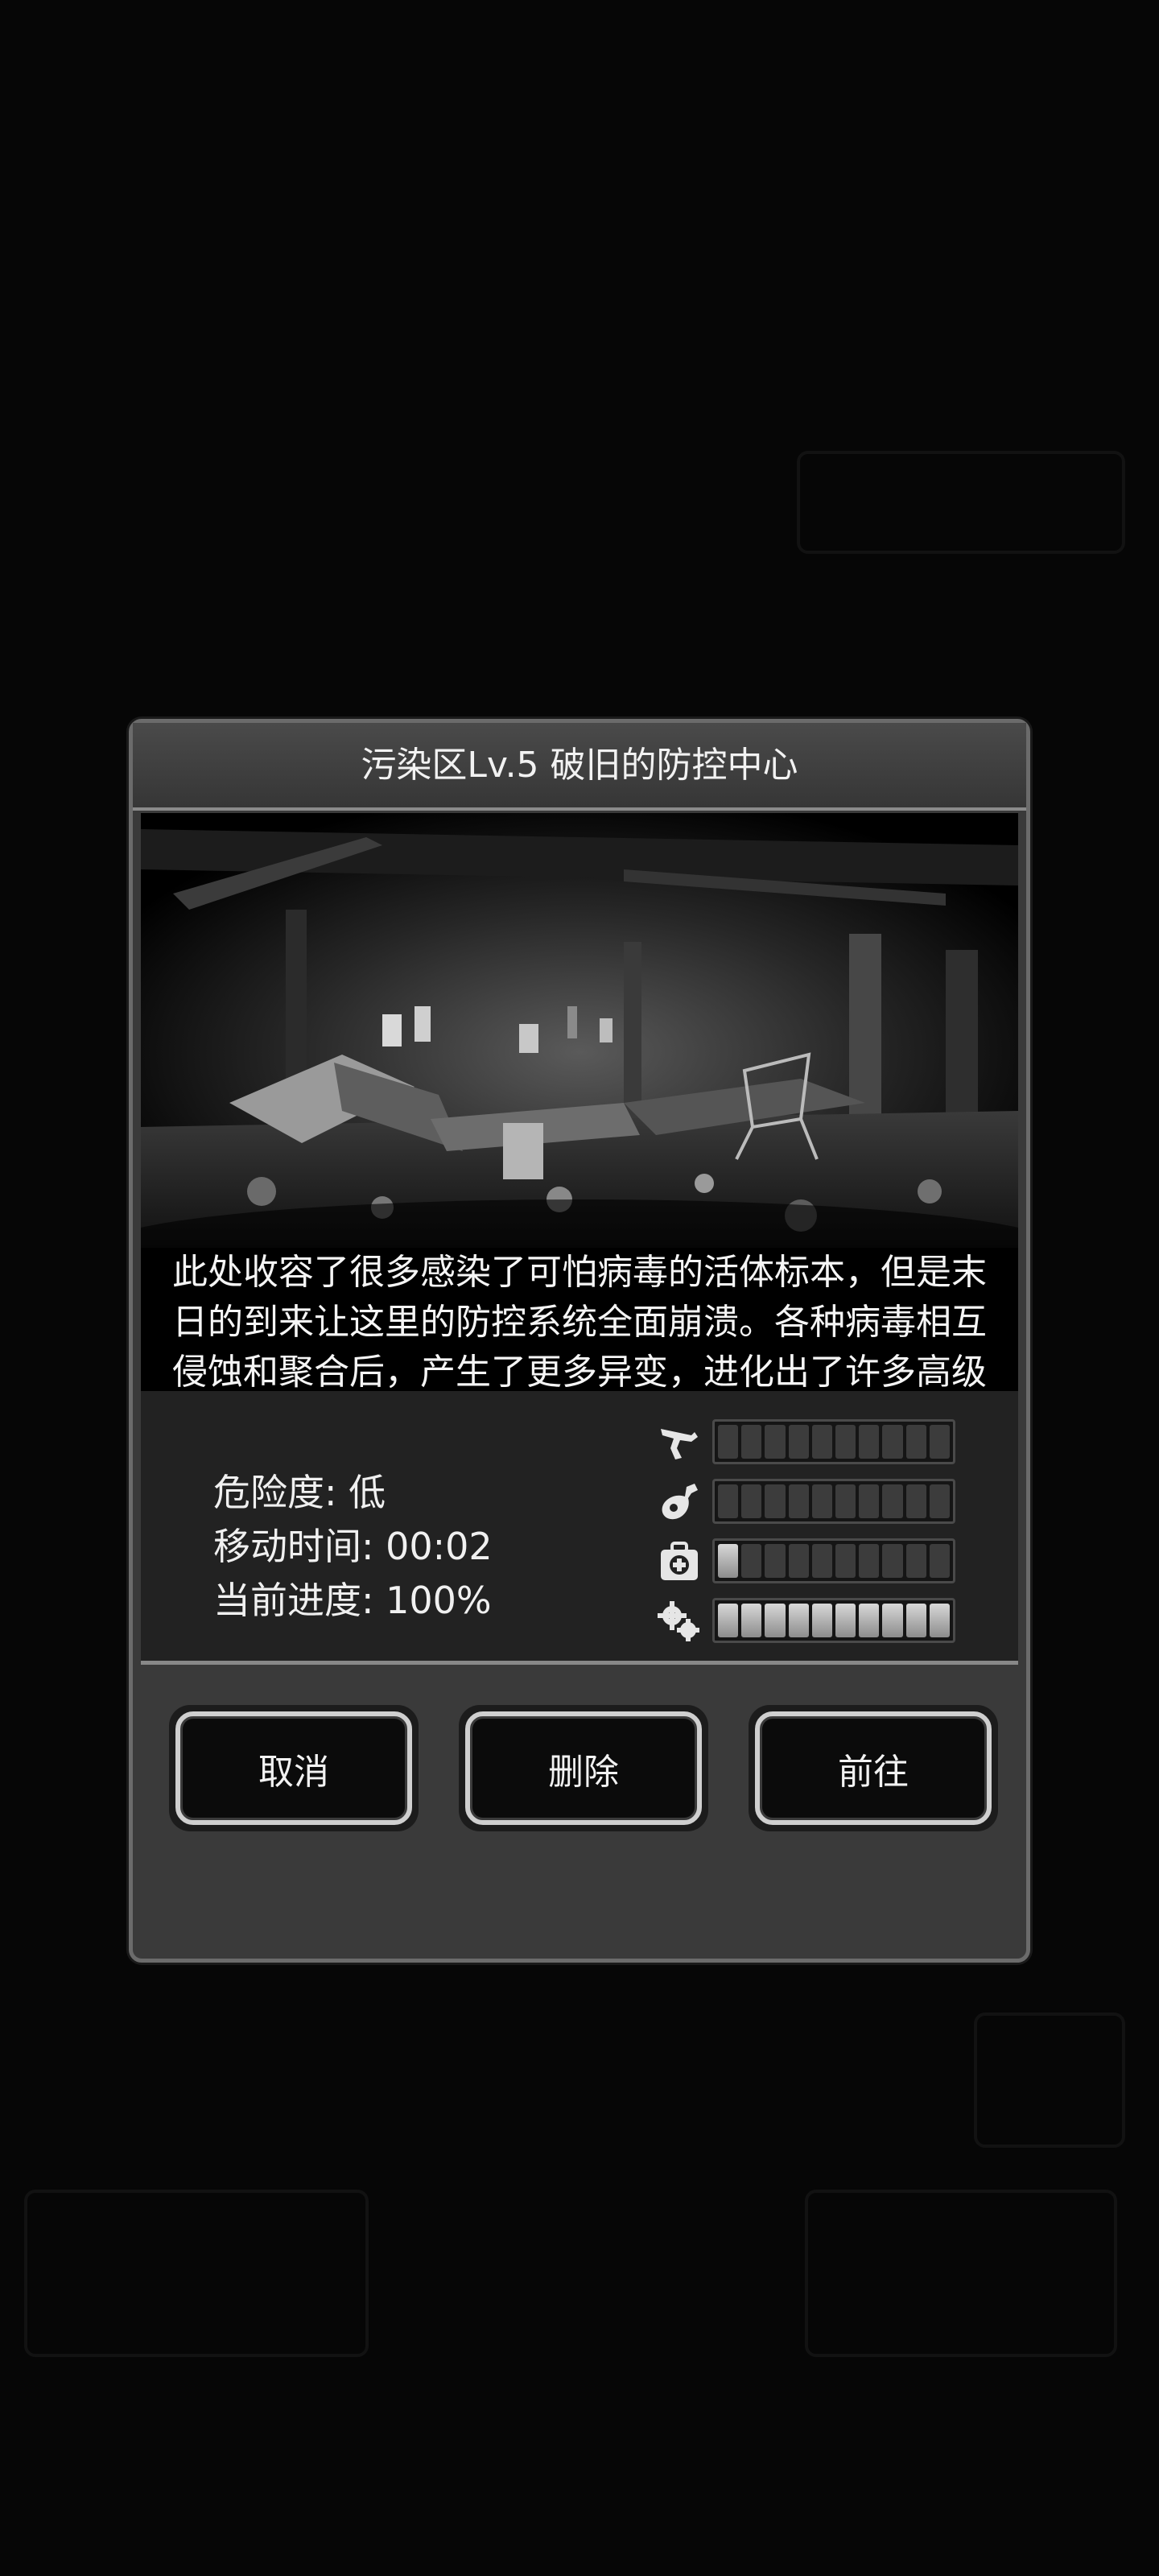  Describe the element at coordinates (353, 1546) in the screenshot. I see `move-time: 移动时间: 00:02` at that location.